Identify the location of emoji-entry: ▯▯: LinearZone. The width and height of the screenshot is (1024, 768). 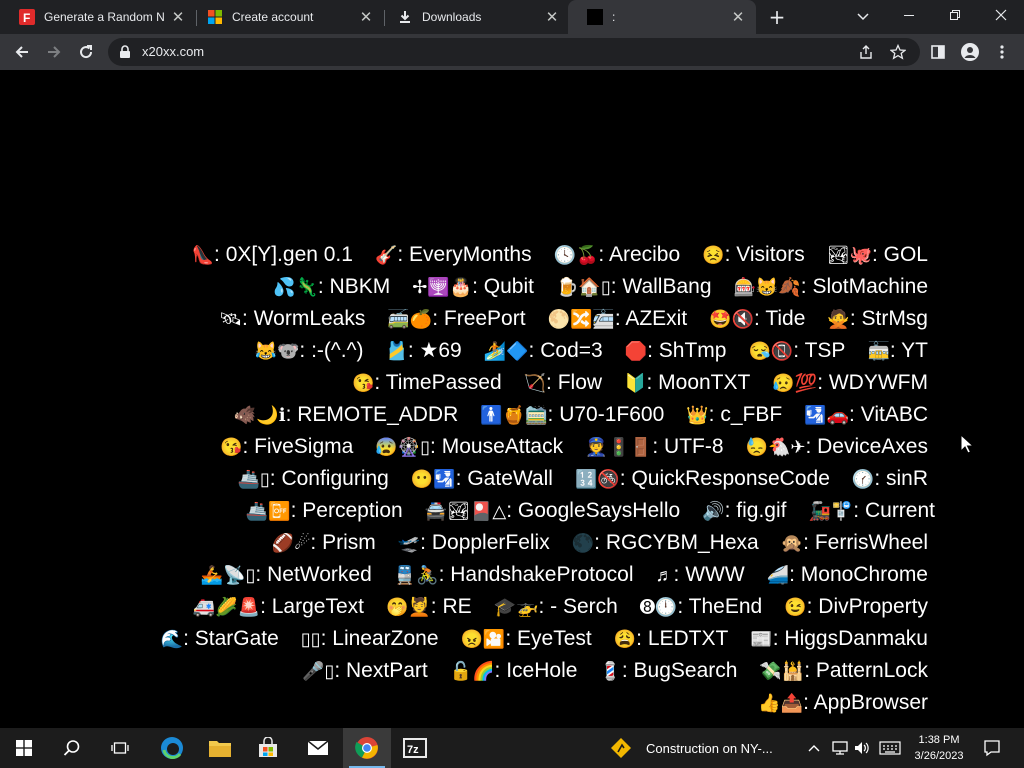
(370, 638).